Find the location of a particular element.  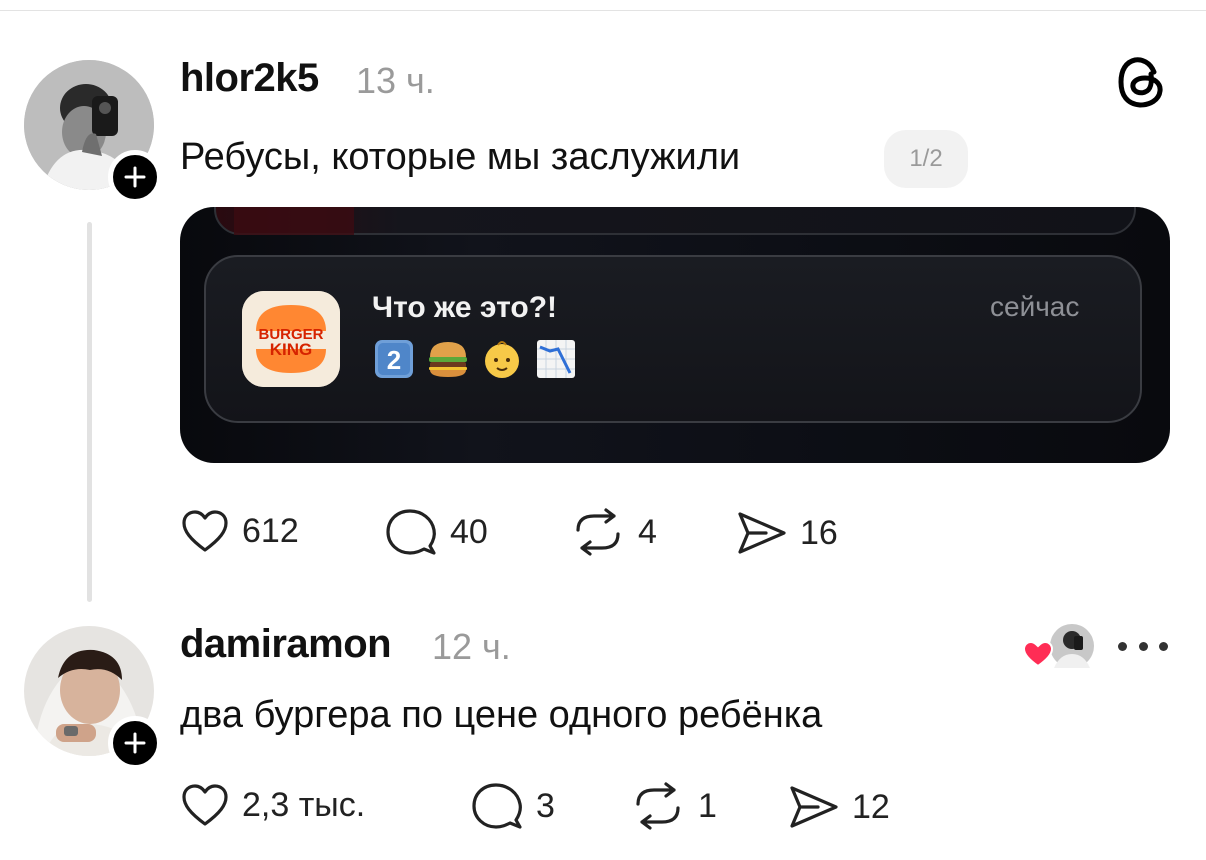

liked-by-author-indicator is located at coordinates (1058, 646).